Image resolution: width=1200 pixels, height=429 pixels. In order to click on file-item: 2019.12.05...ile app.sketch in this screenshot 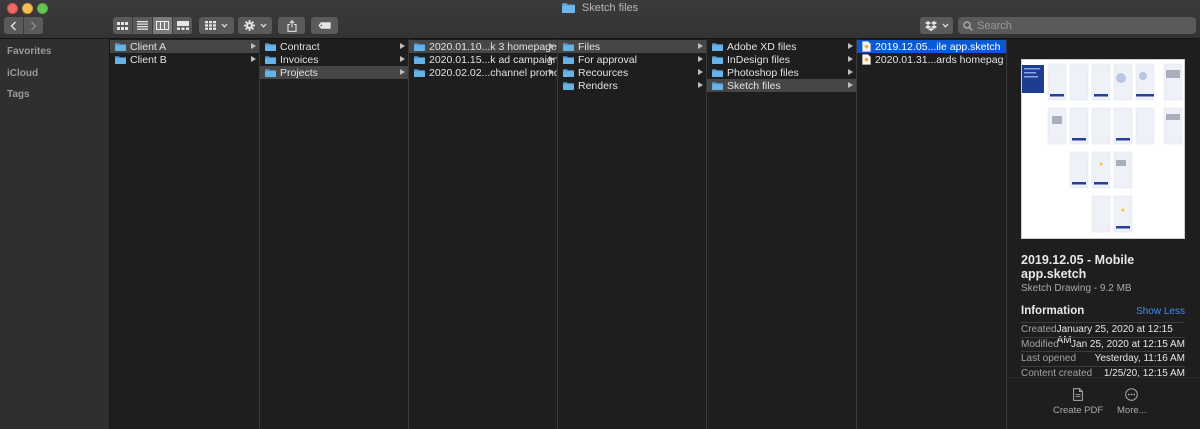, I will do `click(931, 46)`.